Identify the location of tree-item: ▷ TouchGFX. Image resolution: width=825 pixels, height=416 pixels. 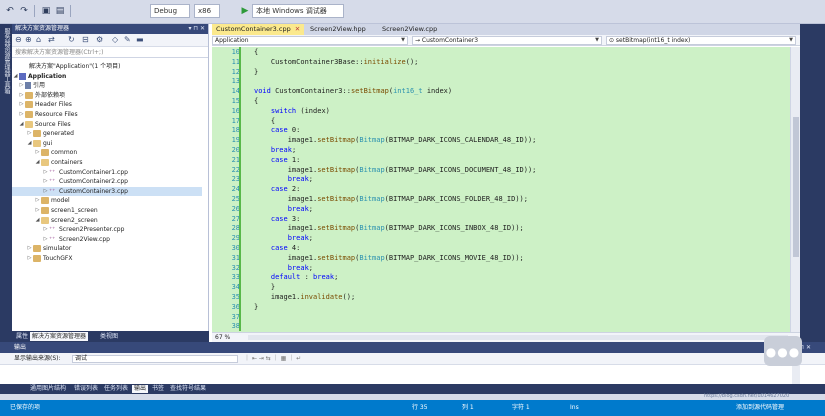
(49, 258).